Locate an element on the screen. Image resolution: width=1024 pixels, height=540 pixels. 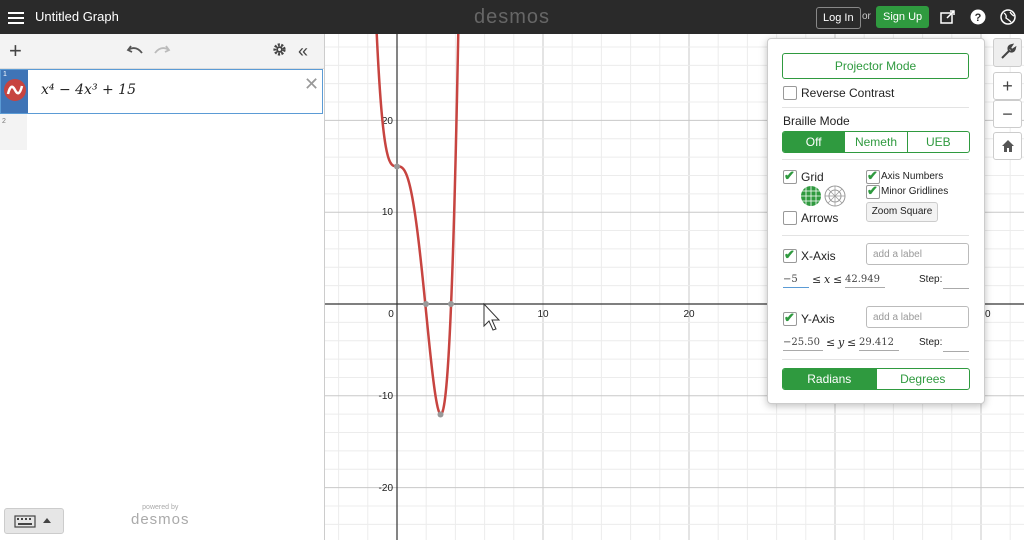
y-axis-checkbox is located at coordinates (790, 318).